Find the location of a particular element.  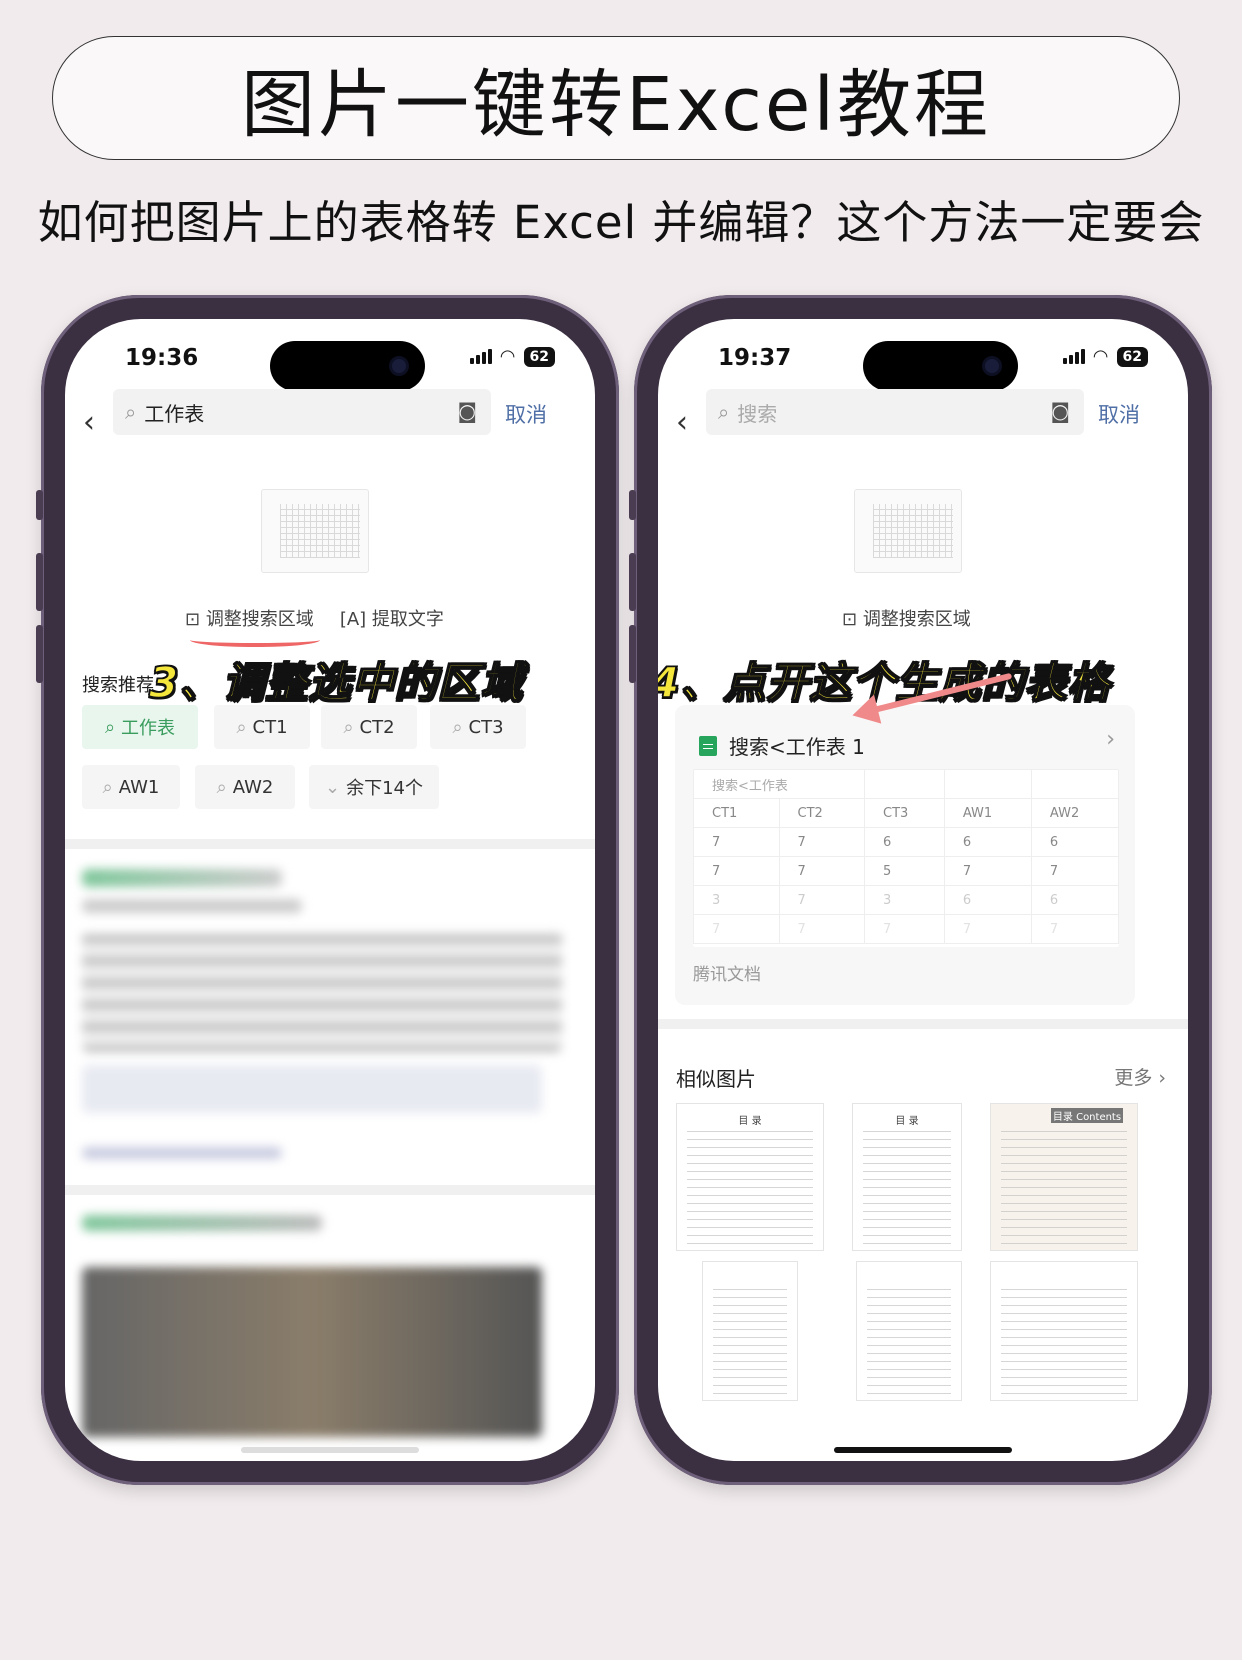

blurred-result-title is located at coordinates (182, 878).